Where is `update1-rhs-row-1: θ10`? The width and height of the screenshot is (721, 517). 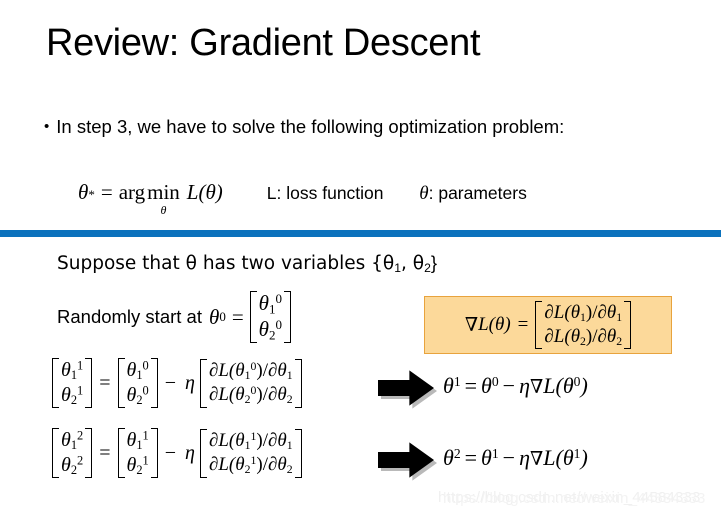
update1-rhs-row-1: θ10 is located at coordinates (138, 370).